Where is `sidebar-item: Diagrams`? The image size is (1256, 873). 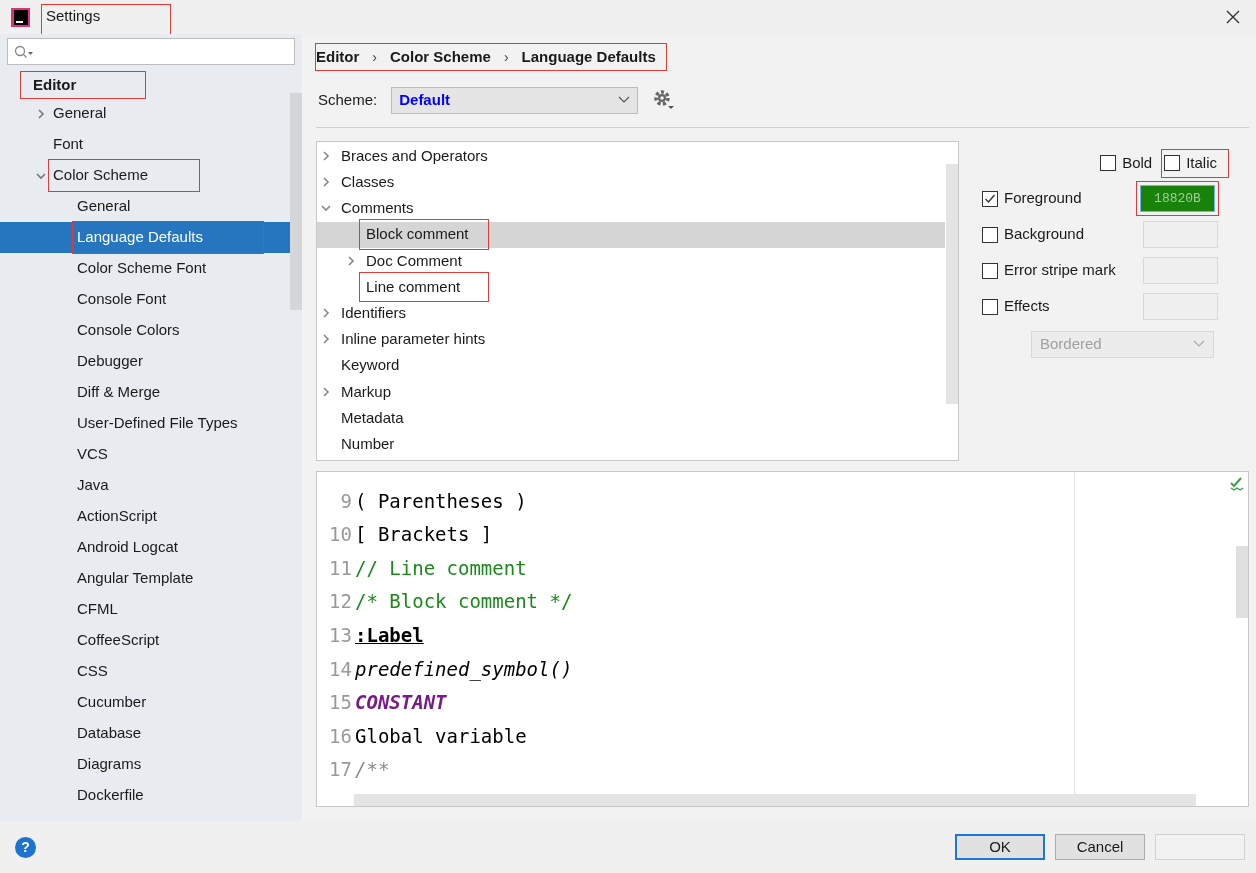 sidebar-item: Diagrams is located at coordinates (145, 764).